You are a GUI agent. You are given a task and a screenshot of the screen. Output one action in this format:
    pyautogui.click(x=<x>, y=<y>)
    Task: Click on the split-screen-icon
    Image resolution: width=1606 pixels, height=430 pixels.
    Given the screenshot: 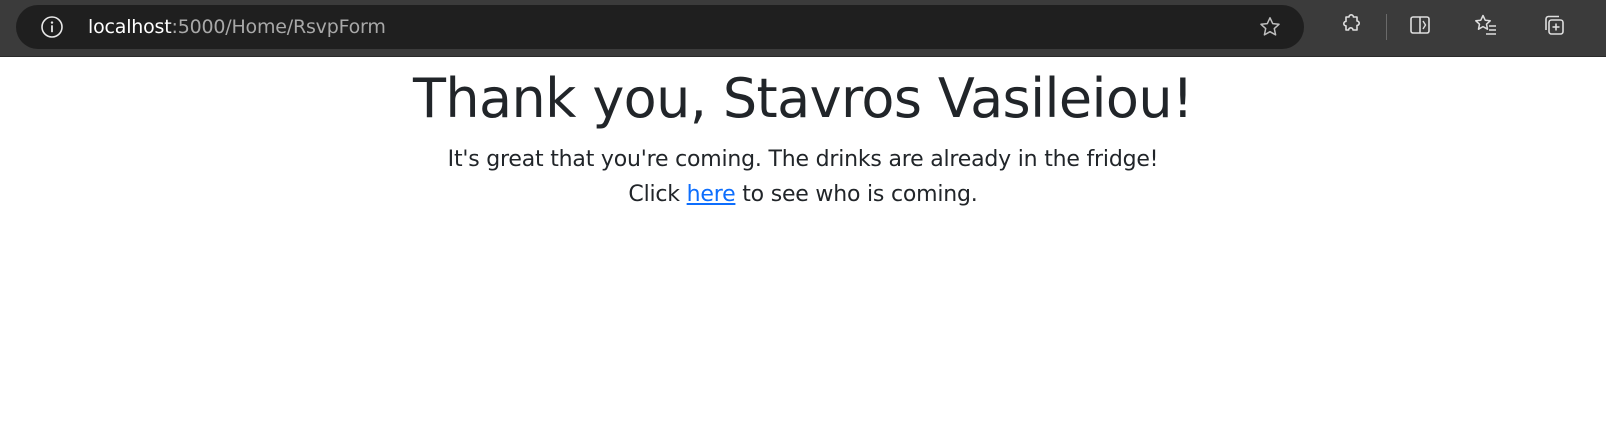 What is the action you would take?
    pyautogui.click(x=1420, y=27)
    